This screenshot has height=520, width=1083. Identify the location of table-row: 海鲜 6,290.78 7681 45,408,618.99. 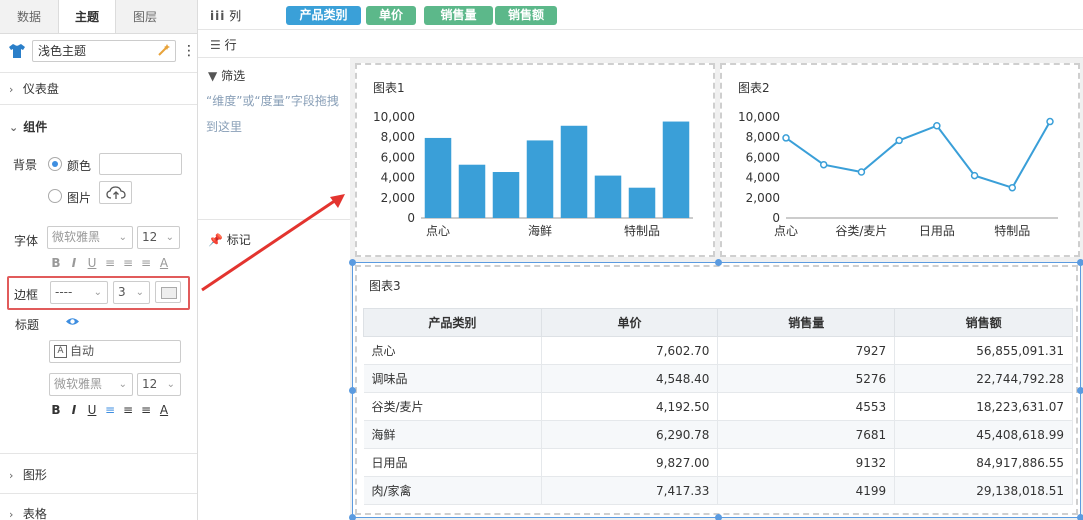
(718, 434).